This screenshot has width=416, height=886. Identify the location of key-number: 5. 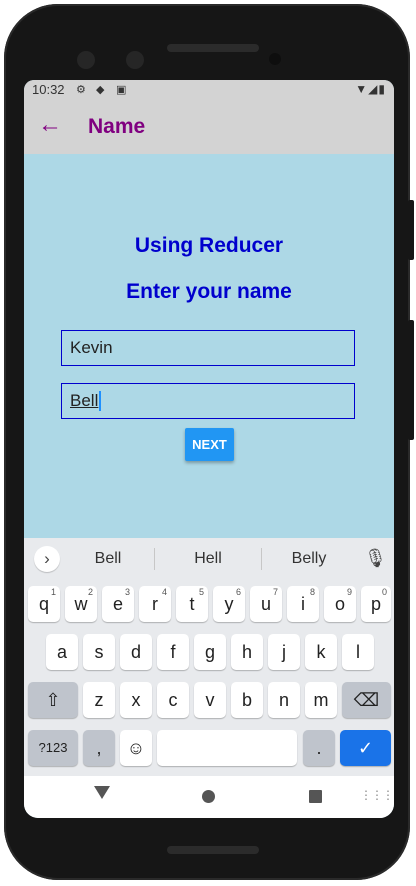
(201, 592).